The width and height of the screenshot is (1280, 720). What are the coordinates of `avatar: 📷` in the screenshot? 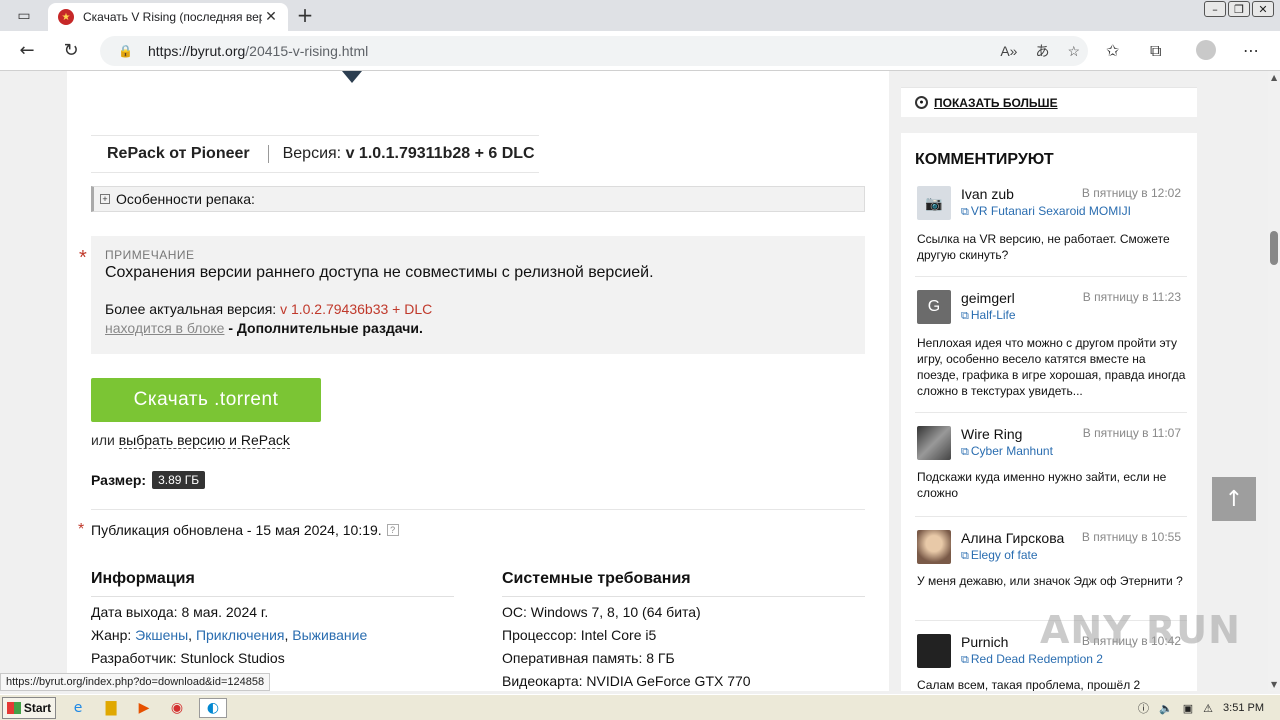 It's located at (934, 203).